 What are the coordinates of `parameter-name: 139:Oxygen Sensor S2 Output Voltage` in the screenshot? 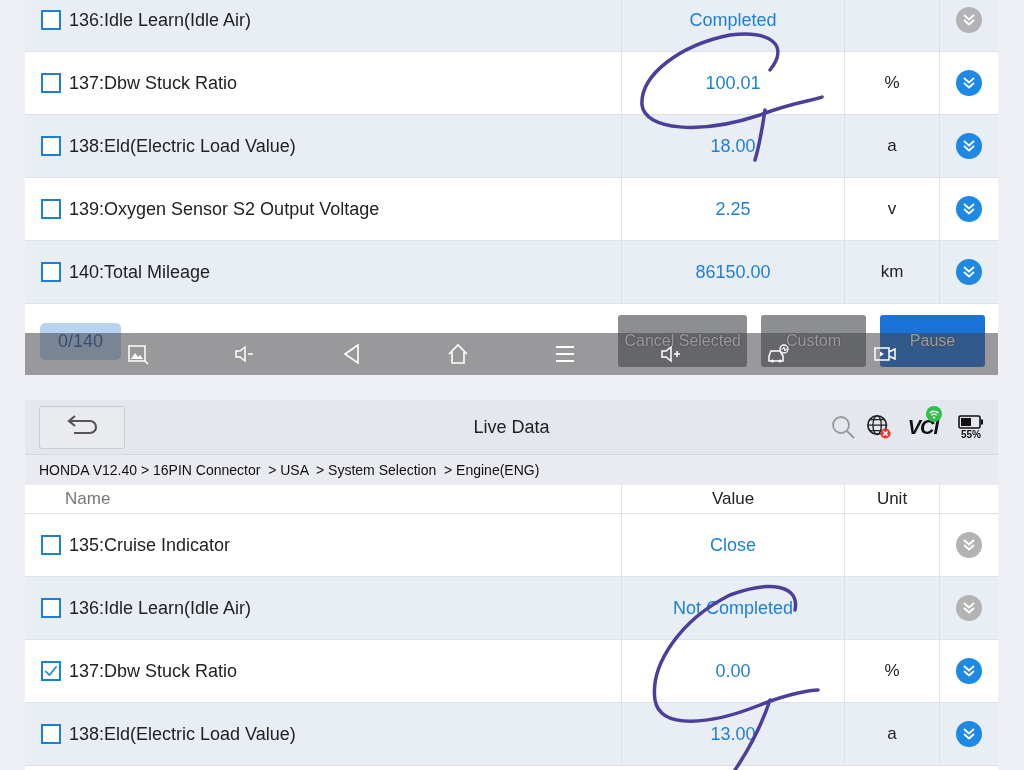 It's located at (224, 209).